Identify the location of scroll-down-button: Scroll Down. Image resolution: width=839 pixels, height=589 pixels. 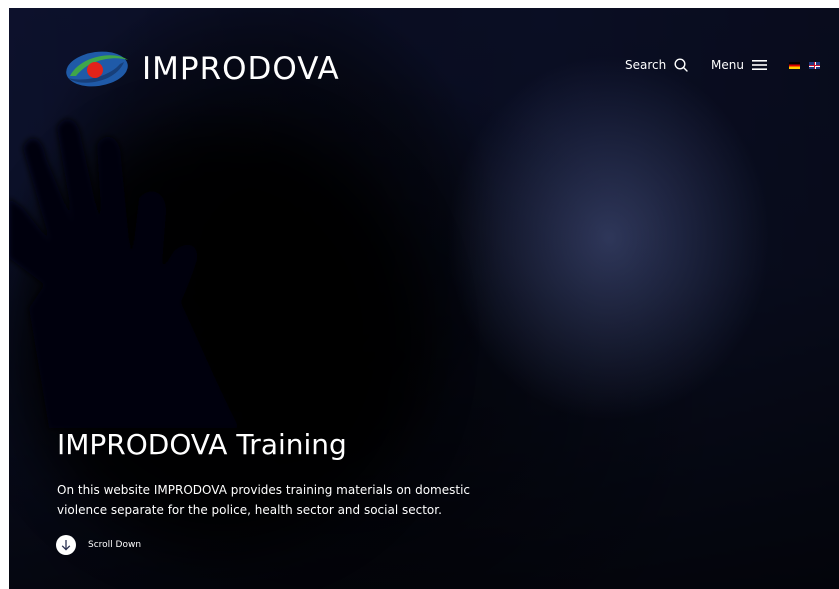
(98, 545).